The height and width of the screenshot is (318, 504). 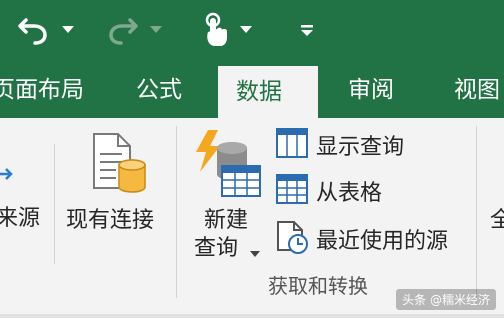 I want to click on show-queries-icon, so click(x=292, y=145).